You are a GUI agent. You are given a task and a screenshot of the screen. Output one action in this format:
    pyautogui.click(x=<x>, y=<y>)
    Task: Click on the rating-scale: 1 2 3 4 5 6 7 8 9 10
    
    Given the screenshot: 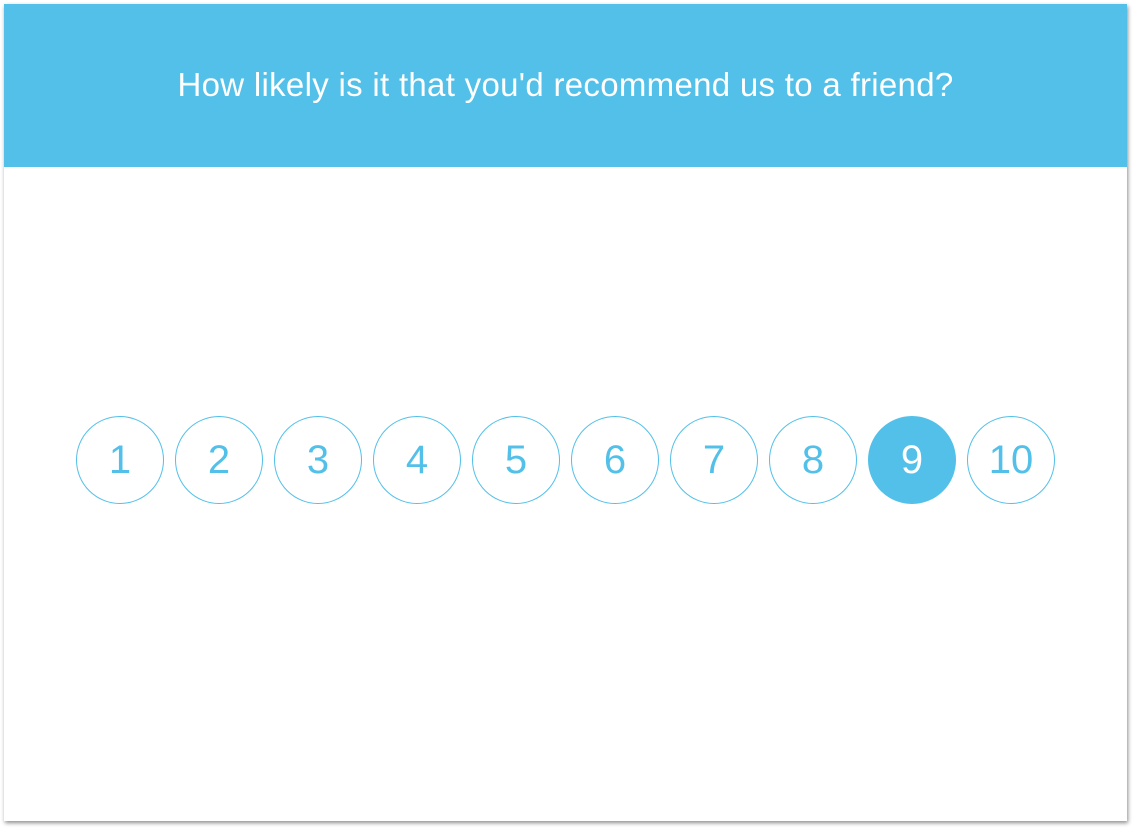 What is the action you would take?
    pyautogui.click(x=566, y=461)
    